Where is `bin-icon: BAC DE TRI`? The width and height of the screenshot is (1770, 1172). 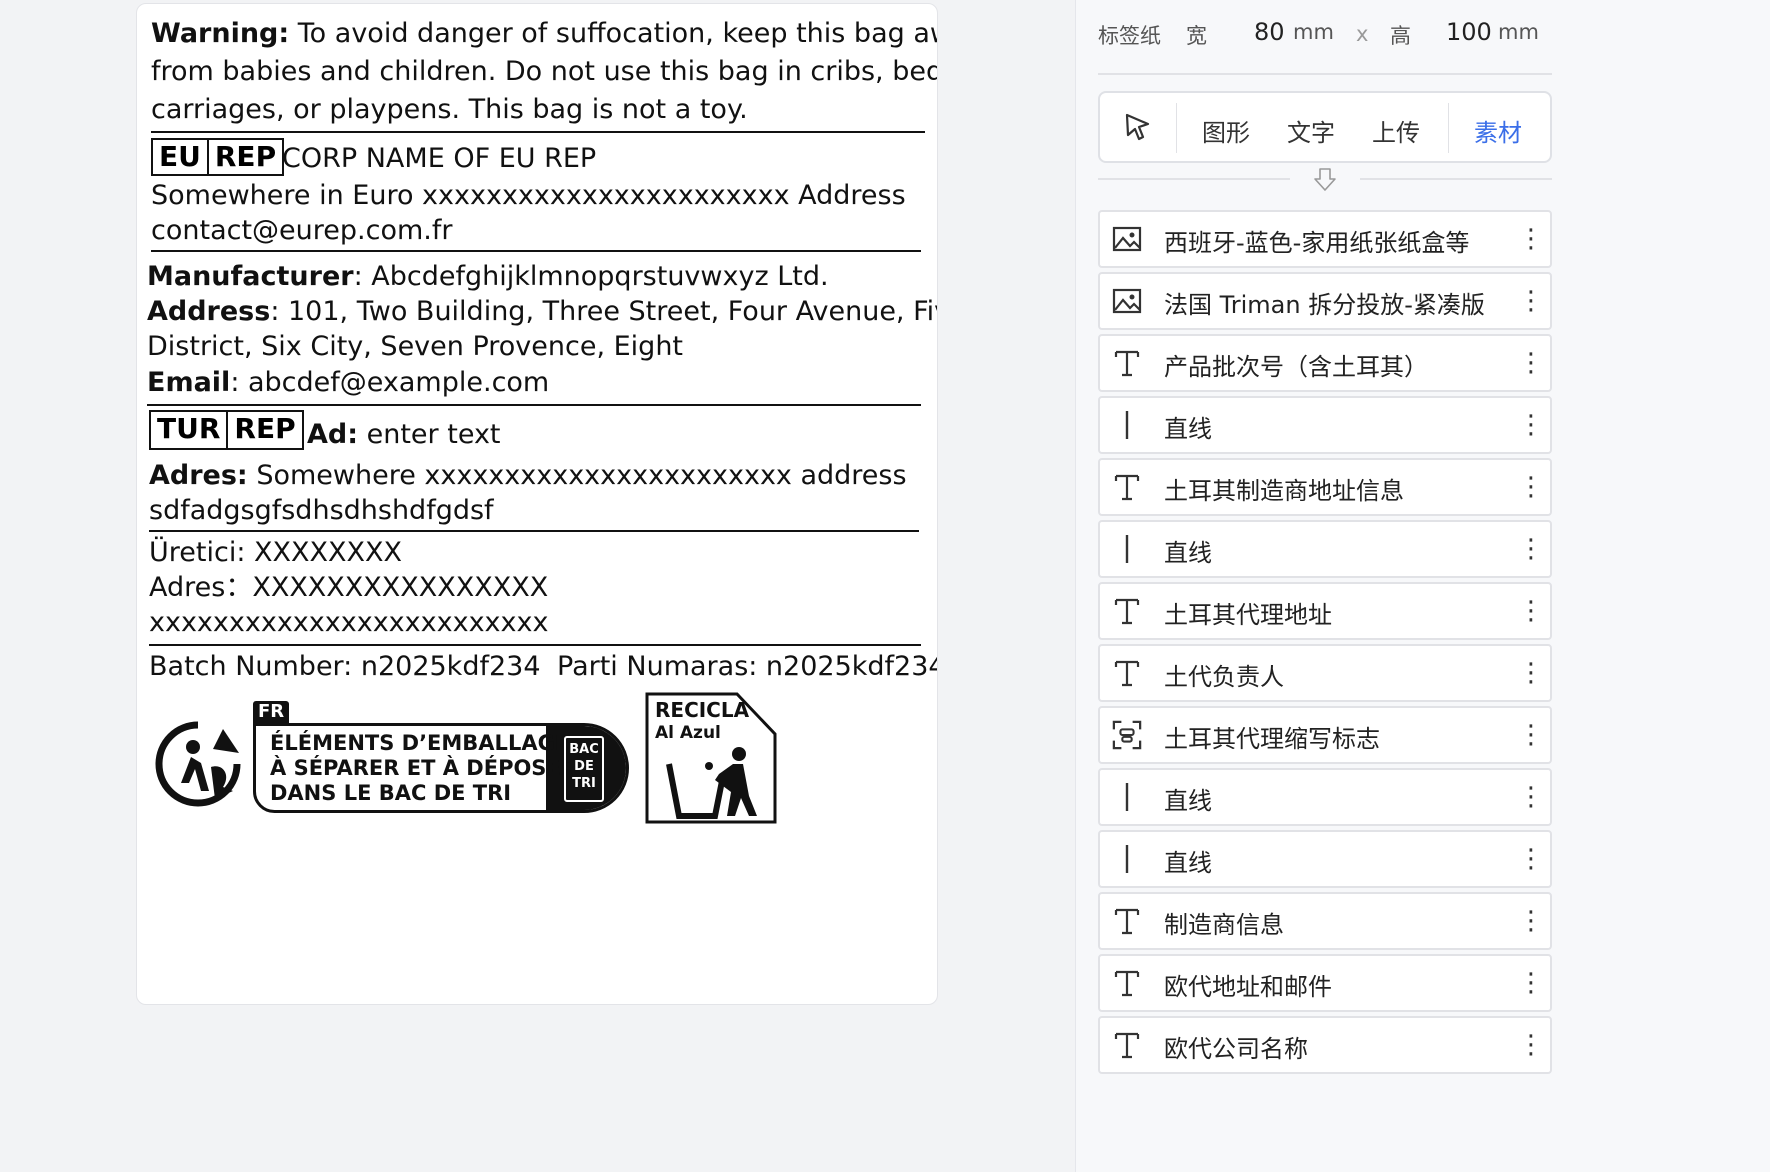
bin-icon: BAC DE TRI is located at coordinates (584, 769).